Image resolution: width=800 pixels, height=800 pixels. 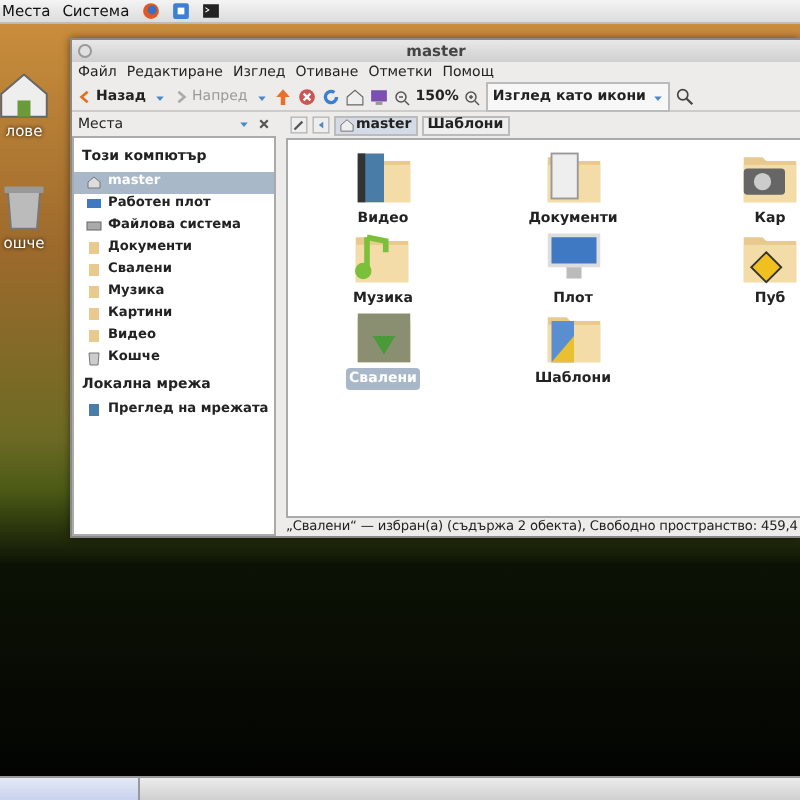 I want to click on zoom-out-icon, so click(x=401, y=97).